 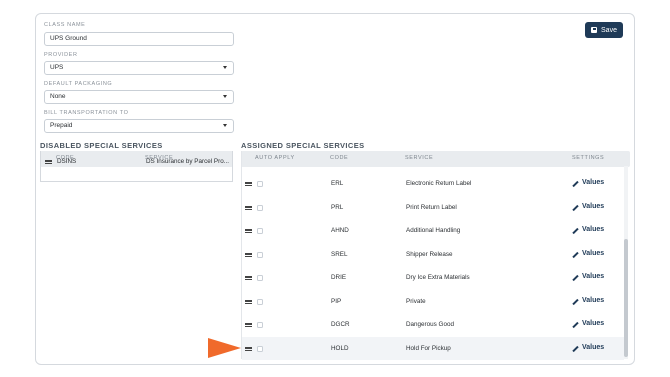 I want to click on annotation-arrow-icon, so click(x=224, y=348).